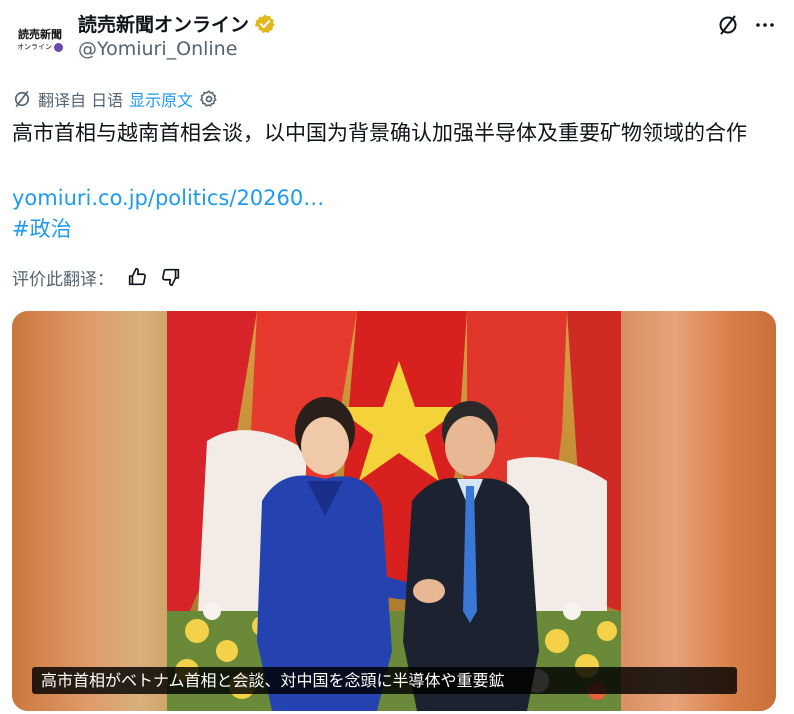 This screenshot has height=714, width=794. I want to click on avatar-brand-bottom: オンライン, so click(40, 47).